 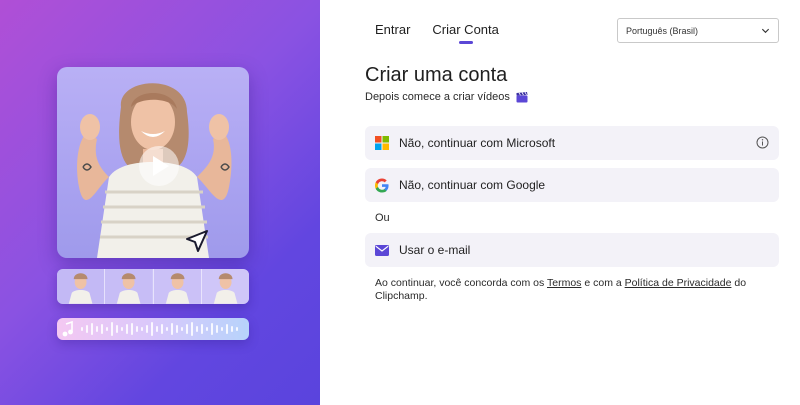 I want to click on microsoft-logo-icon, so click(x=382, y=143).